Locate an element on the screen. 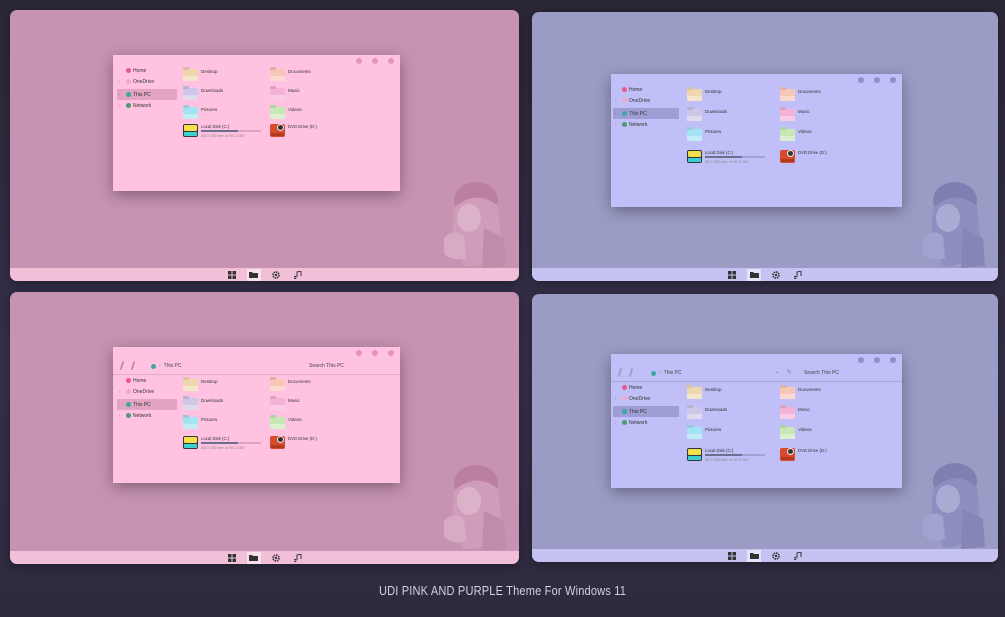 This screenshot has height=617, width=1005. home-icon is located at coordinates (624, 89).